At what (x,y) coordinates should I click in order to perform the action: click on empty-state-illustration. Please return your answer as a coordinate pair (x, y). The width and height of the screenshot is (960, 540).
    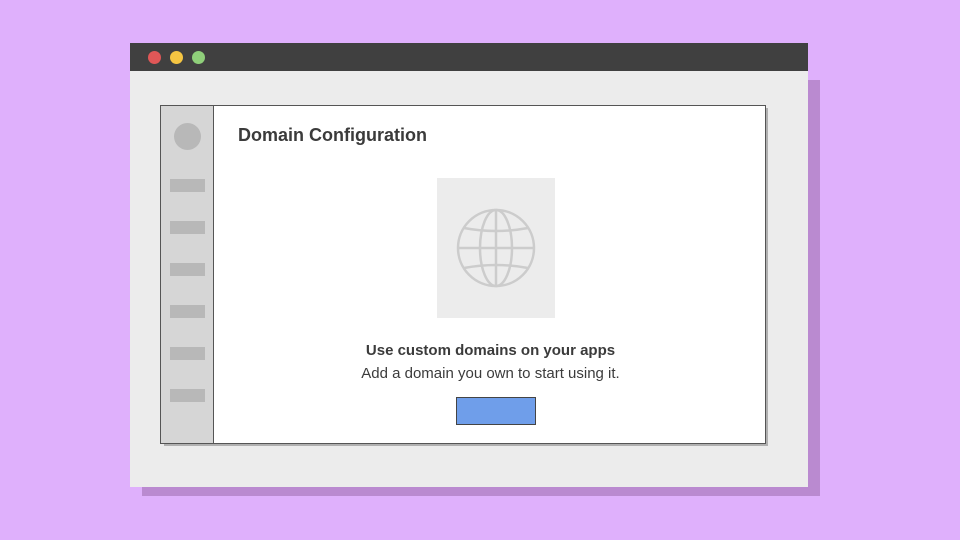
    Looking at the image, I should click on (496, 248).